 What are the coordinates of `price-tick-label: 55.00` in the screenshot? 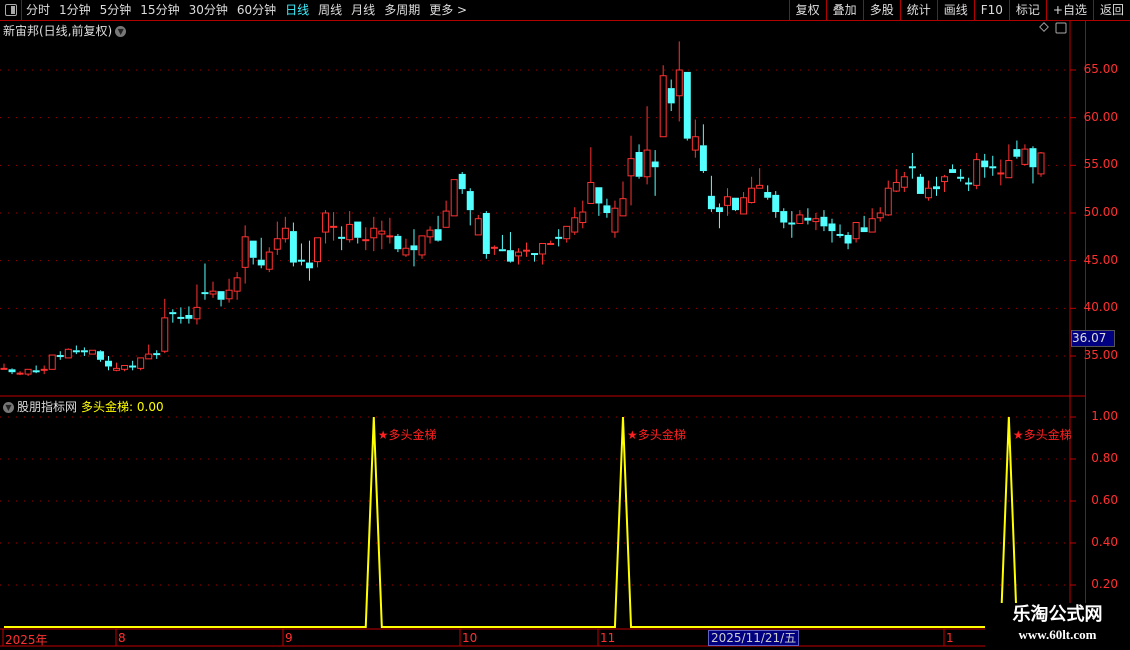 It's located at (1100, 164).